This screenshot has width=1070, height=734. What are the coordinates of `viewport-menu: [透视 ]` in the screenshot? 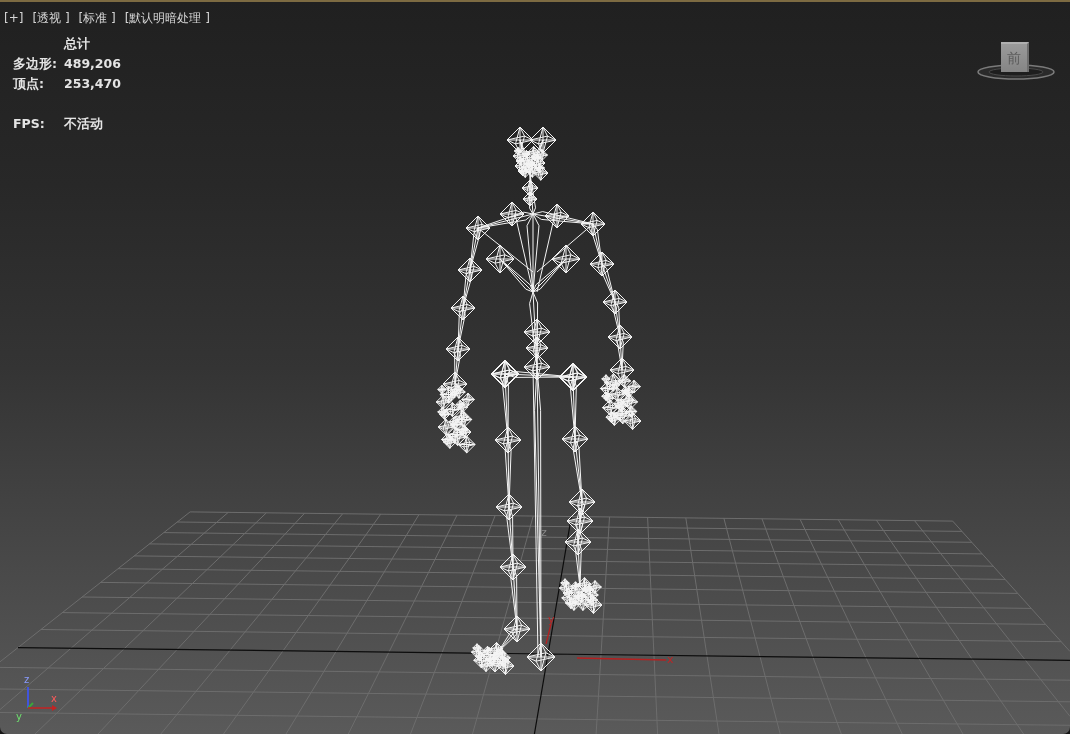 It's located at (51, 18).